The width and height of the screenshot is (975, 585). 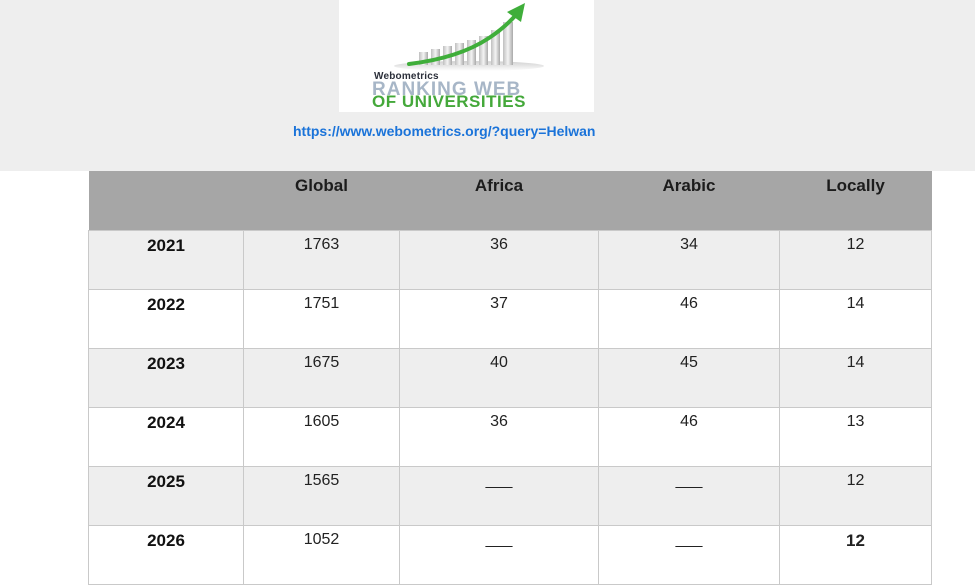 What do you see at coordinates (166, 496) in the screenshot?
I see `year-cell: 2025` at bounding box center [166, 496].